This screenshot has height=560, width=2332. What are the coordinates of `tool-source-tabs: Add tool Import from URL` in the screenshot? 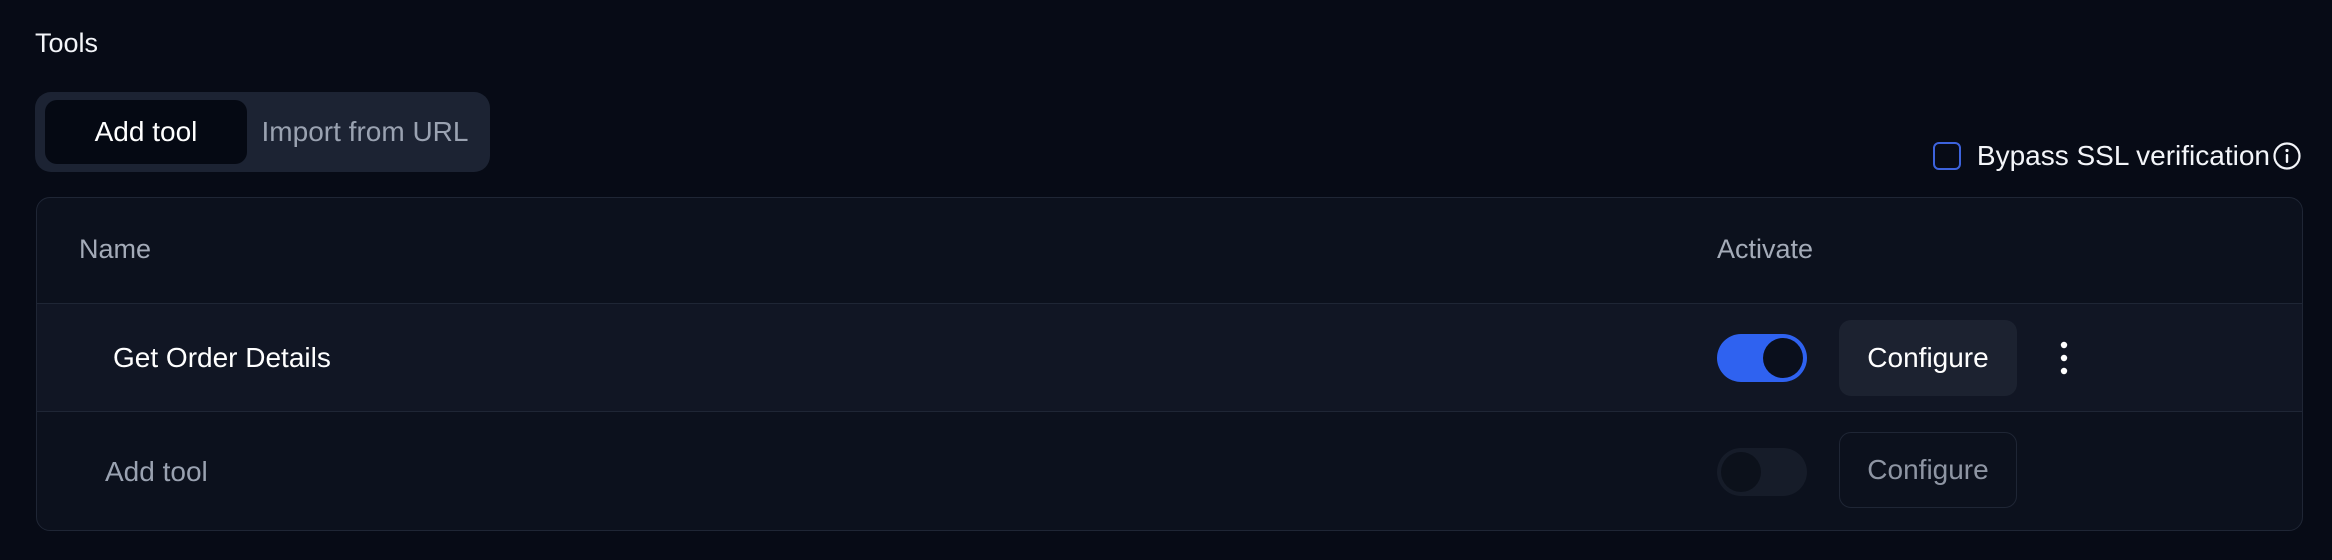 It's located at (262, 132).